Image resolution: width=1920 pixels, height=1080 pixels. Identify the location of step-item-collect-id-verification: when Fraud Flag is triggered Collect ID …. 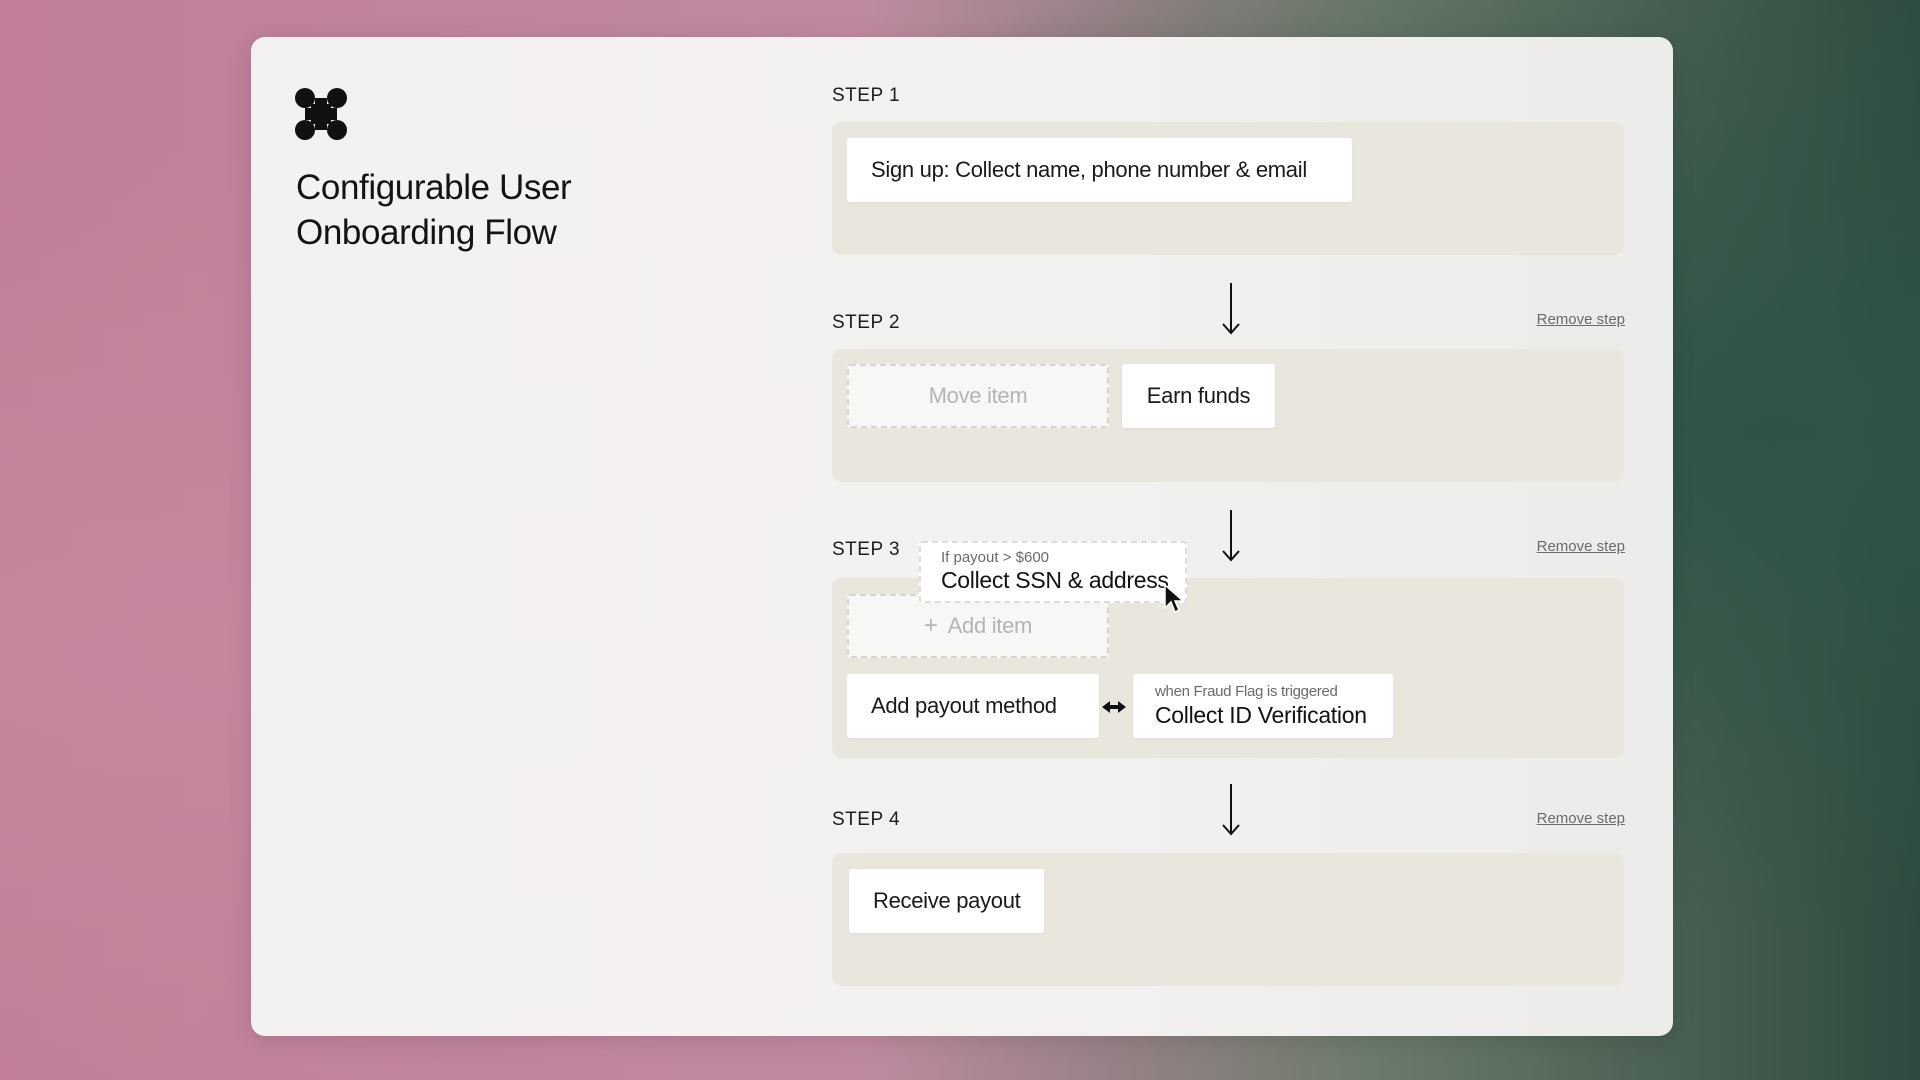
(1263, 706).